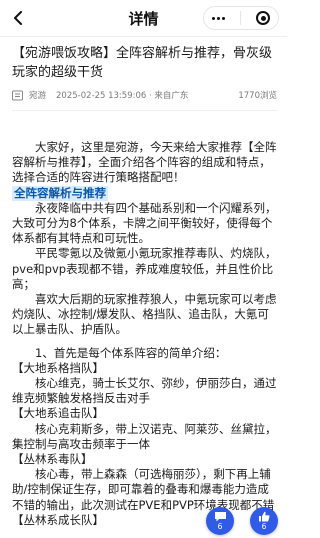 The height and width of the screenshot is (538, 320). What do you see at coordinates (58, 367) in the screenshot?
I see `subheading: 【大地系格挡队】` at bounding box center [58, 367].